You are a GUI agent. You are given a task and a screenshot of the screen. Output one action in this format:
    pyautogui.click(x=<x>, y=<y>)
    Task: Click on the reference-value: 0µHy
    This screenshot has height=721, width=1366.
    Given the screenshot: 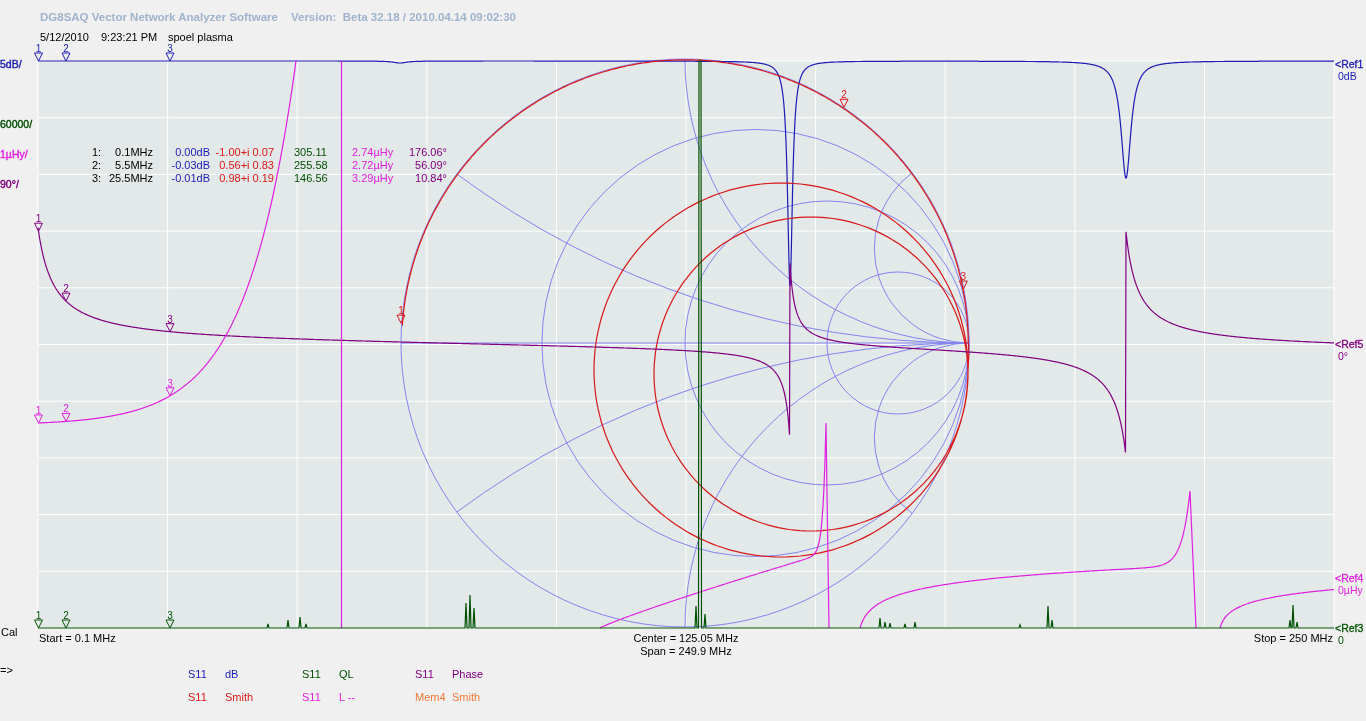 What is the action you would take?
    pyautogui.click(x=1350, y=590)
    